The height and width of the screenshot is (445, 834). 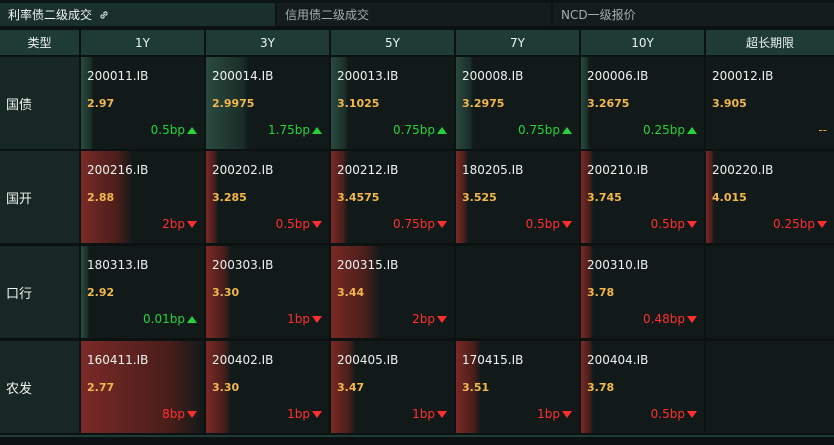 What do you see at coordinates (604, 197) in the screenshot?
I see `bond-yield: 3.745` at bounding box center [604, 197].